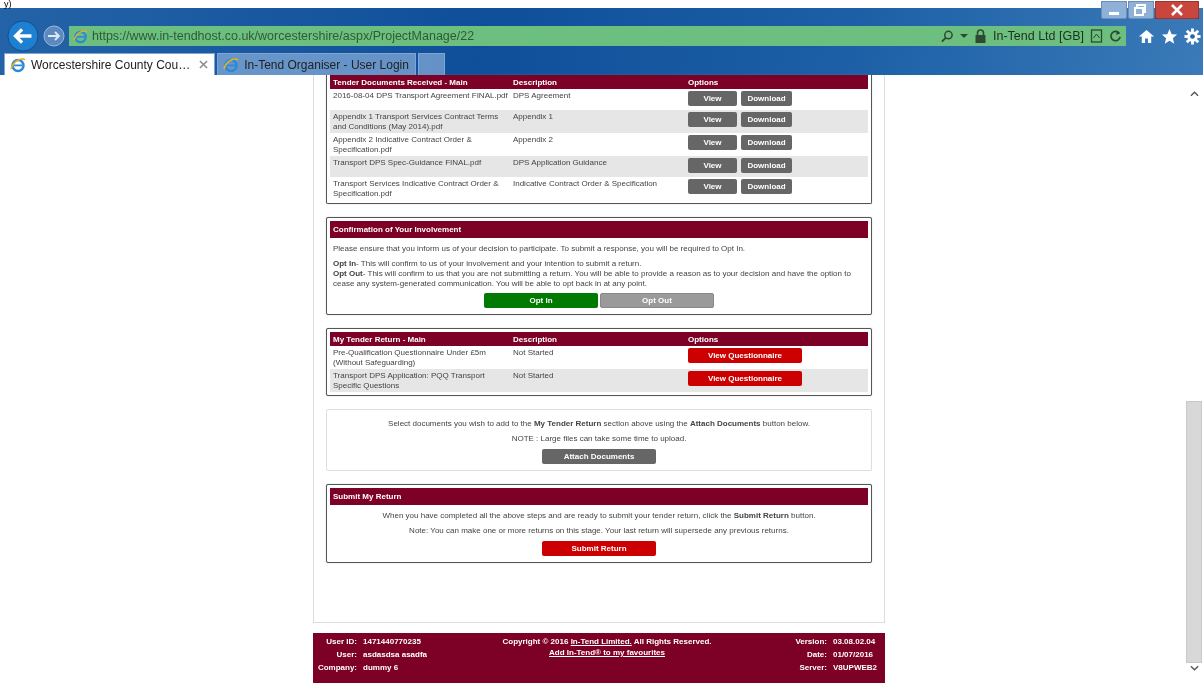  Describe the element at coordinates (1115, 36) in the screenshot. I see `refresh-icon` at that location.